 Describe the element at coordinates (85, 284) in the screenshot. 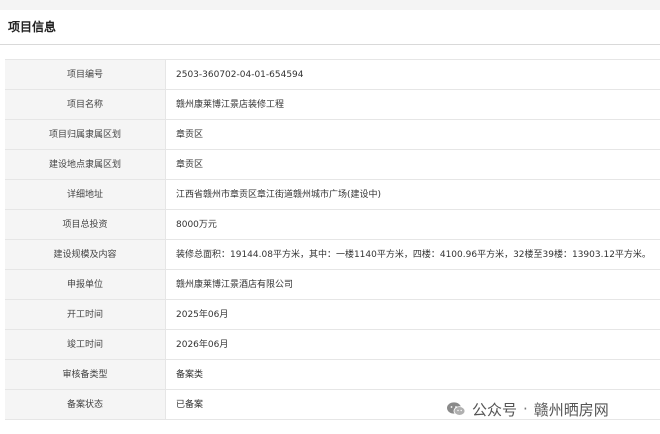

I see `row-label: 申报单位` at that location.